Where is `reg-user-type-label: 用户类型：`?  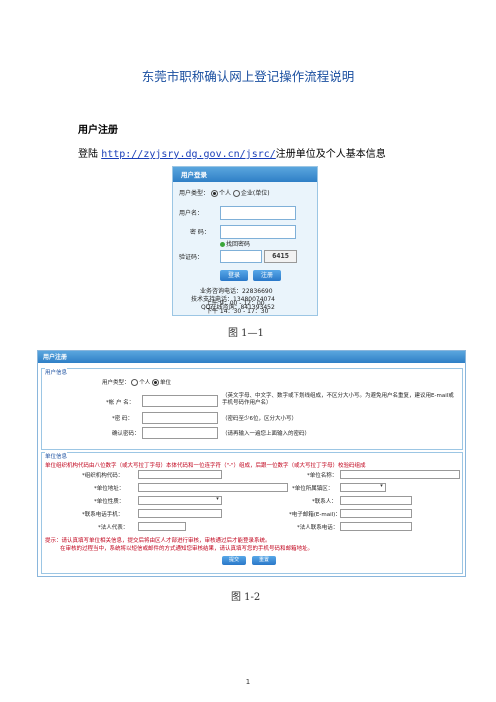
reg-user-type-label: 用户类型： is located at coordinates (116, 383).